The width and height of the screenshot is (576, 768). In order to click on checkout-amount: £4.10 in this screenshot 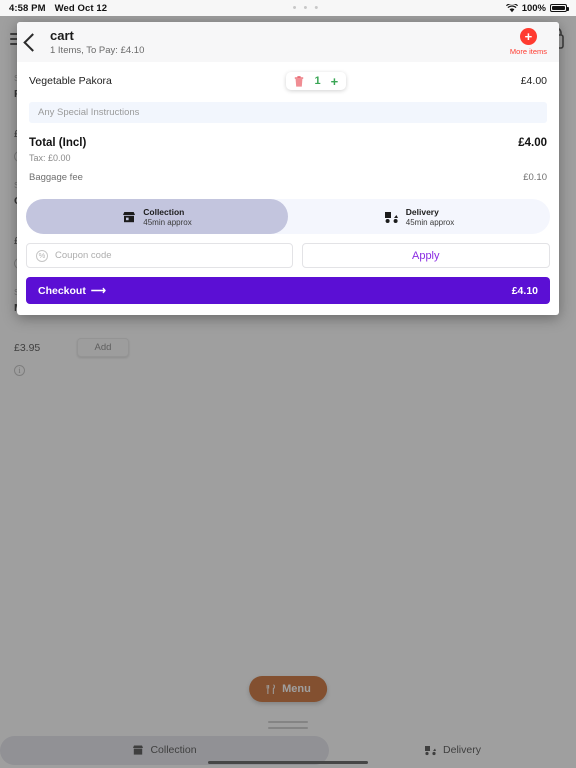, I will do `click(524, 290)`.